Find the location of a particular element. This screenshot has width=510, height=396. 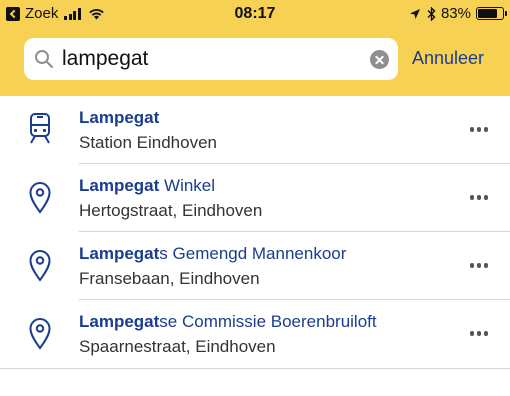

train-icon is located at coordinates (40, 129).